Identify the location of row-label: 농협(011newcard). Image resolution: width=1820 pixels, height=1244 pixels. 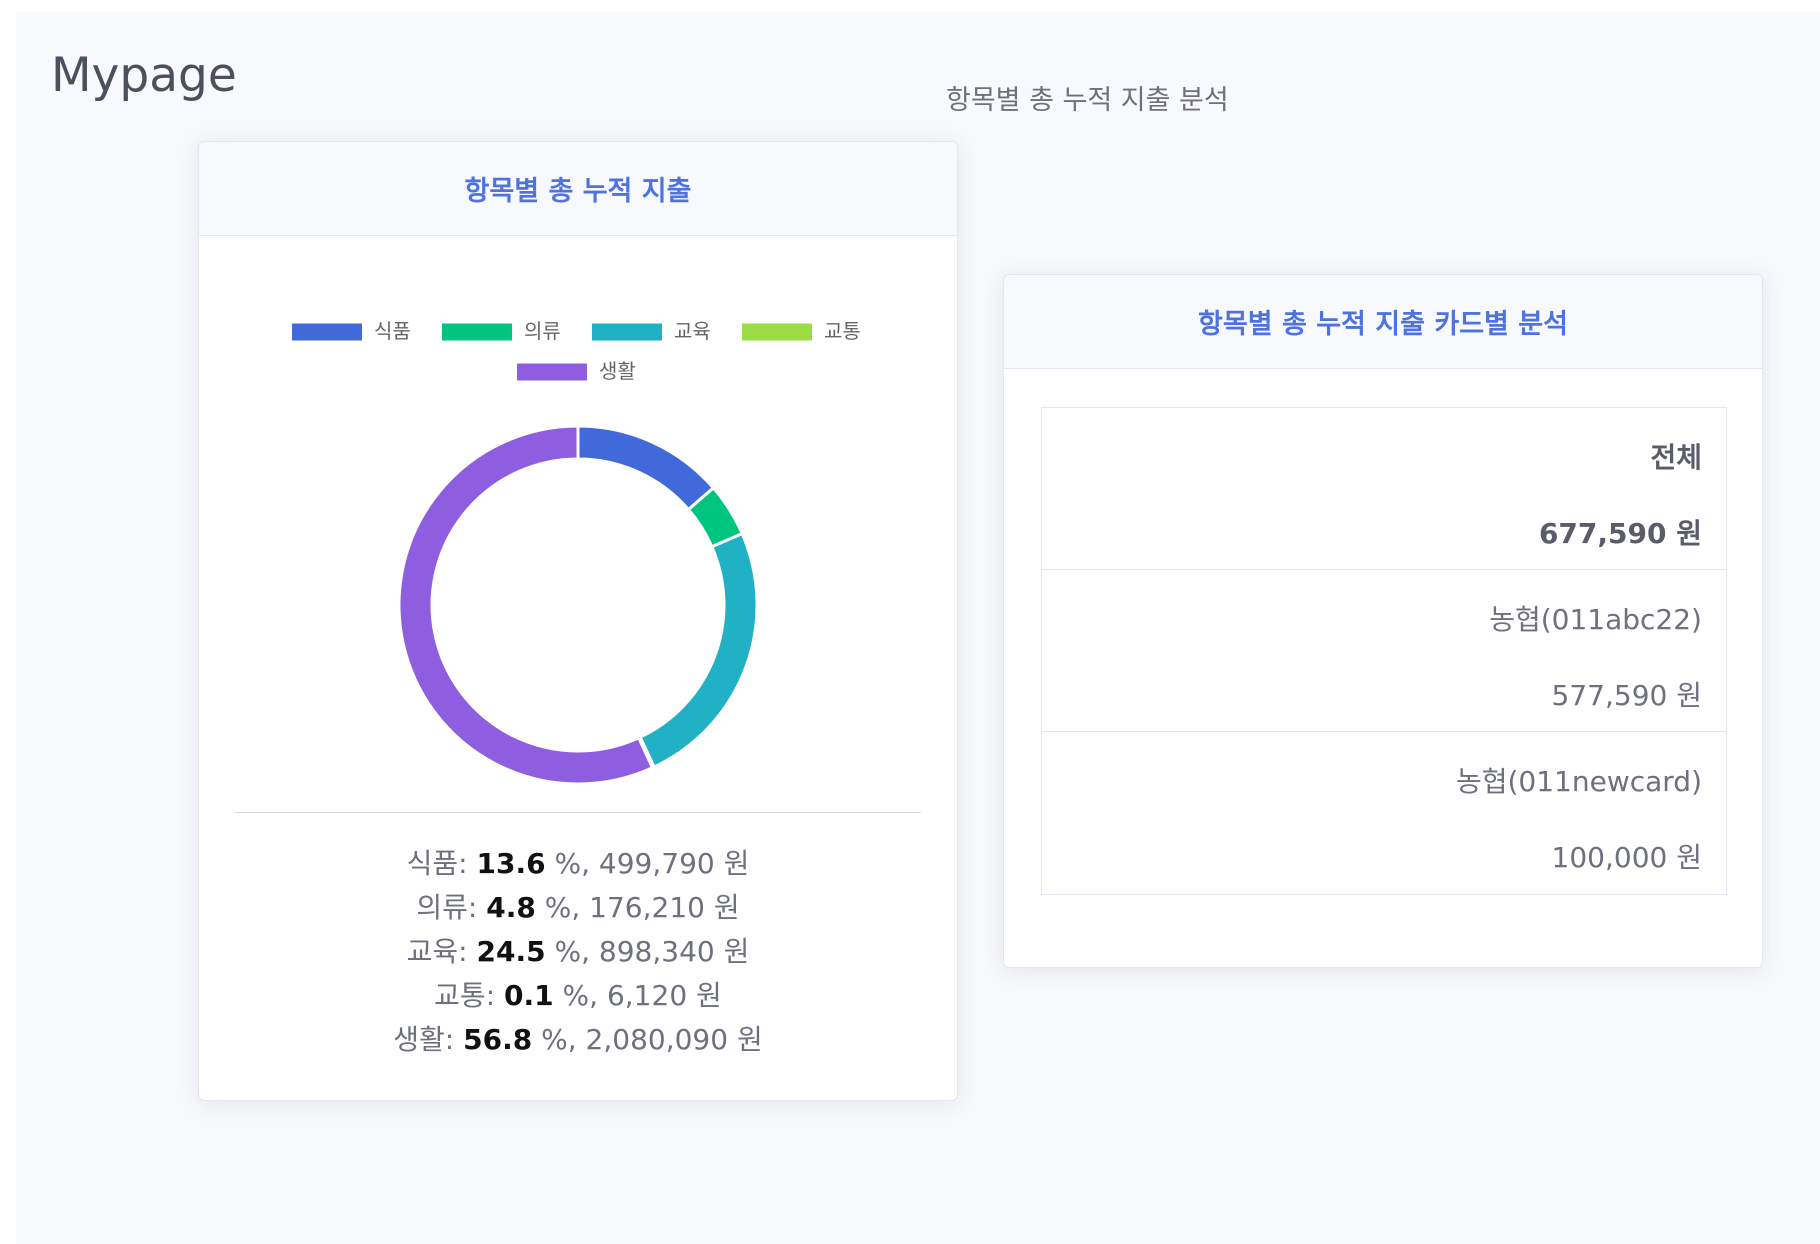
(1578, 781).